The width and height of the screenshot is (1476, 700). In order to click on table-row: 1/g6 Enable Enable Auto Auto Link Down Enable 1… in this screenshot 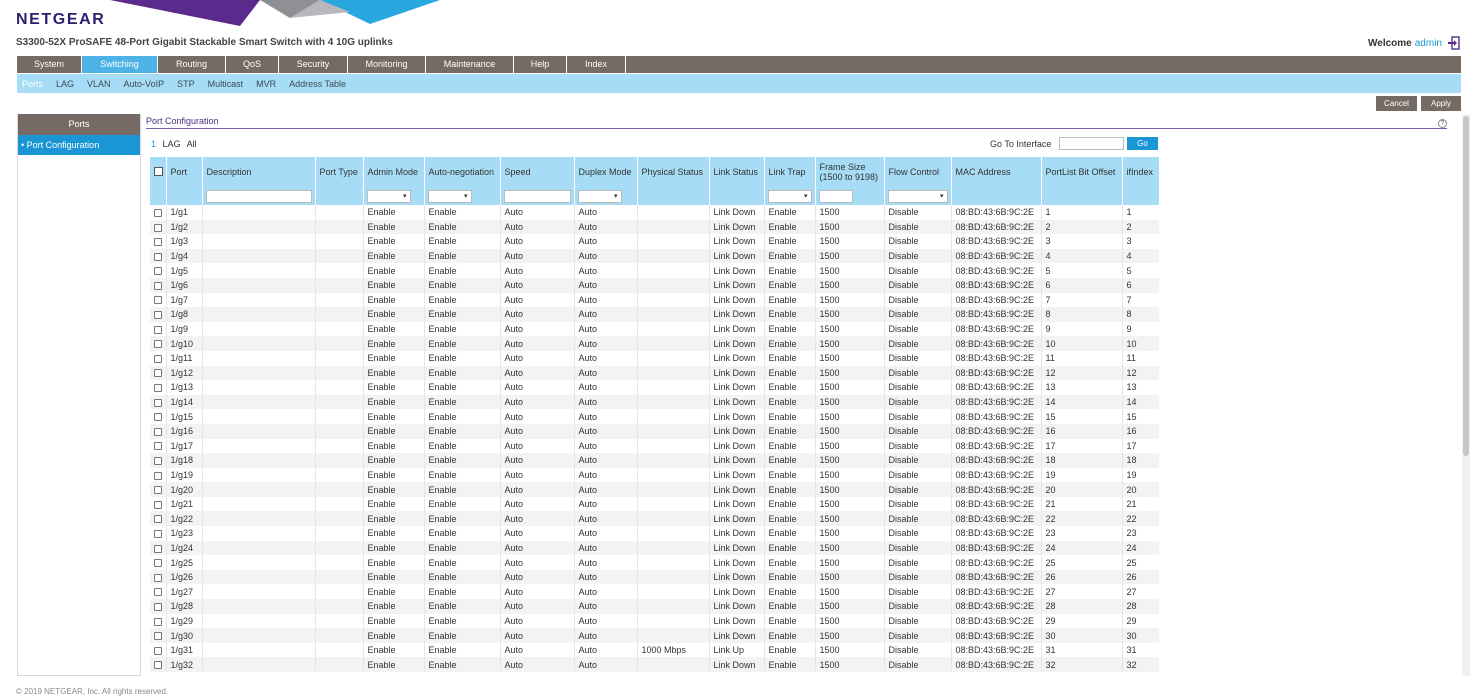, I will do `click(654, 285)`.